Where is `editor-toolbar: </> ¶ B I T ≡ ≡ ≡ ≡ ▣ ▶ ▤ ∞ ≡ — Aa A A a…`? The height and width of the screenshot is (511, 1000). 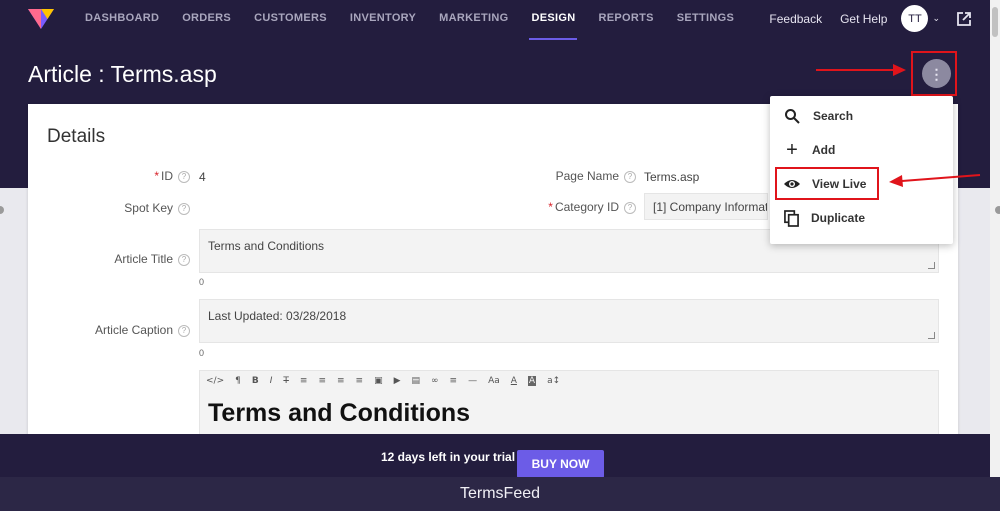 editor-toolbar: </> ¶ B I T ≡ ≡ ≡ ≡ ▣ ▶ ▤ ∞ ≡ — Aa A A a… is located at coordinates (388, 381).